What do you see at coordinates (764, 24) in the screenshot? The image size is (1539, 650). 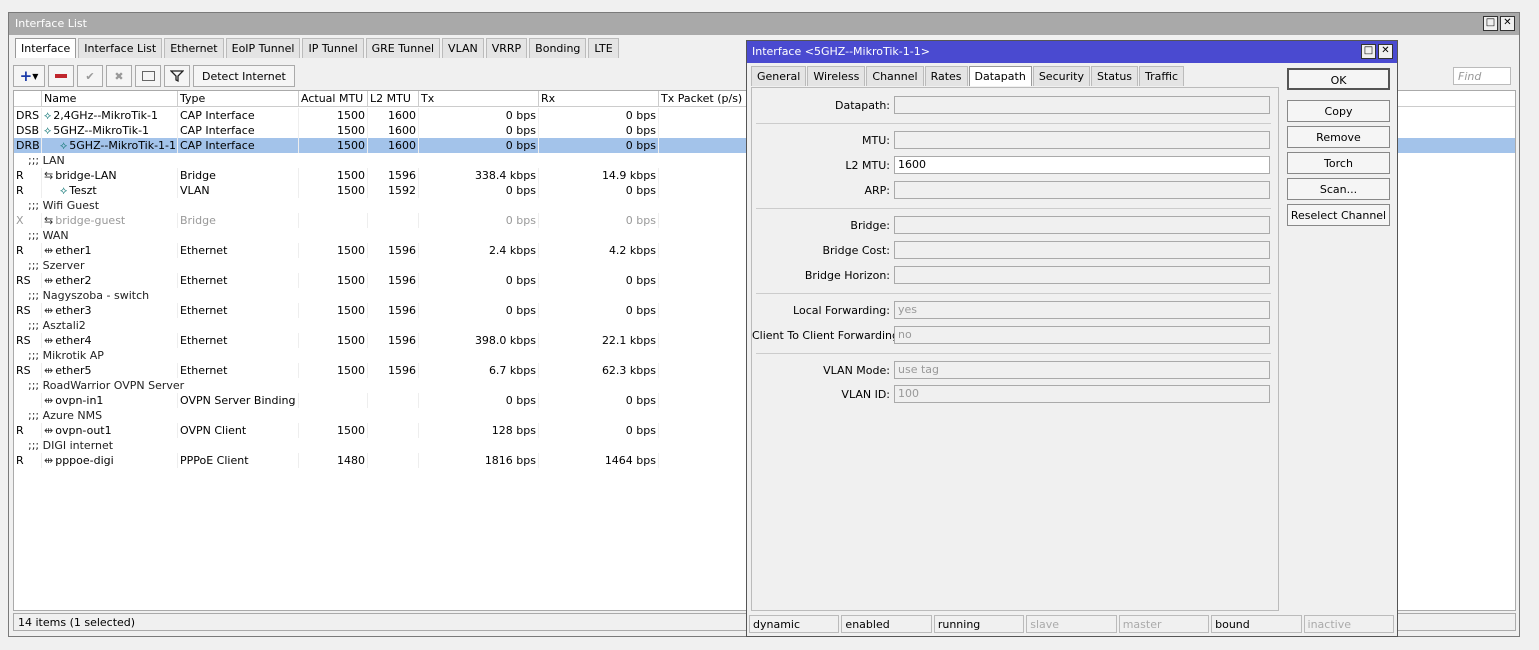 I see `window-titlebar: Interface List □ ✕` at bounding box center [764, 24].